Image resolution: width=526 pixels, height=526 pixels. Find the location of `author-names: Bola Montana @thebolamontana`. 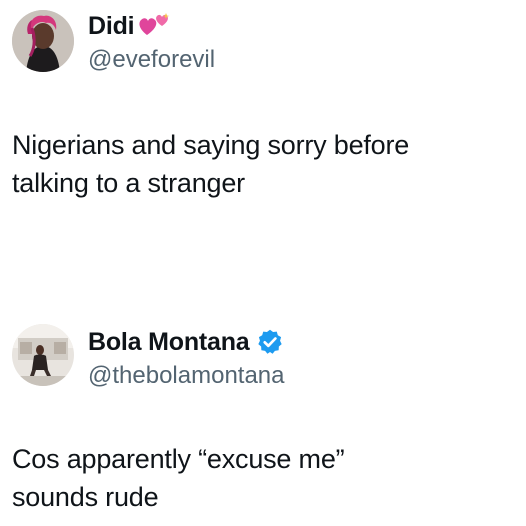

author-names: Bola Montana @thebolamontana is located at coordinates (186, 358).